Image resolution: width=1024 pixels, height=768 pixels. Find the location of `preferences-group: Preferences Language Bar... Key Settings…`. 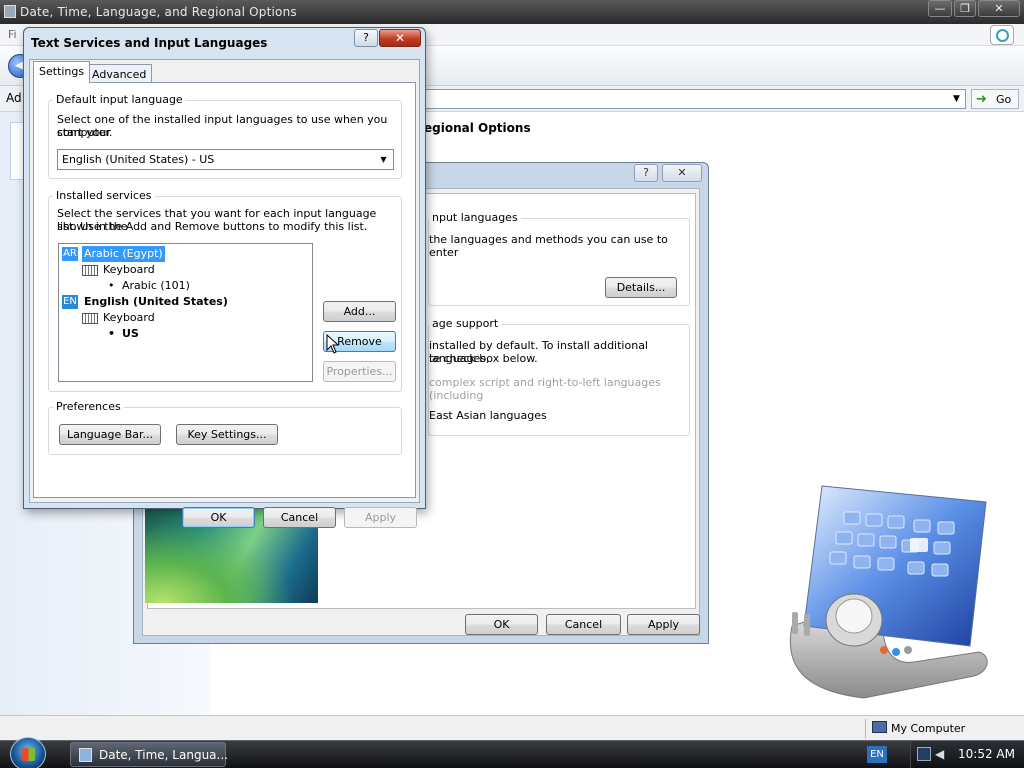

preferences-group: Preferences Language Bar... Key Settings… is located at coordinates (225, 427).